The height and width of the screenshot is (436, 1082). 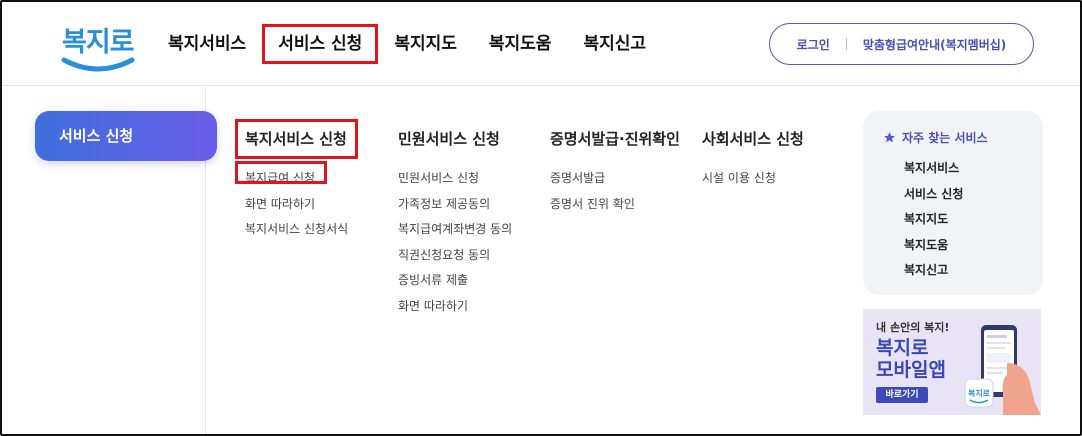 What do you see at coordinates (952, 362) in the screenshot?
I see `mobile-app-banner: 내 손안의 복지! 복지로 모바일앱 바로가기 복지로` at bounding box center [952, 362].